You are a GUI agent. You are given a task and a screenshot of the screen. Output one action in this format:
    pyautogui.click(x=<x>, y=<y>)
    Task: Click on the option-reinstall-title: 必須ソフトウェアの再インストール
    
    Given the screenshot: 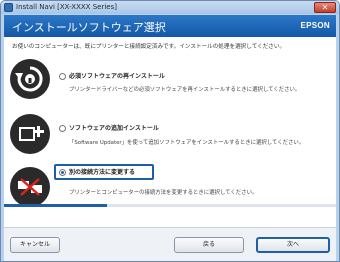 What is the action you would take?
    pyautogui.click(x=117, y=75)
    